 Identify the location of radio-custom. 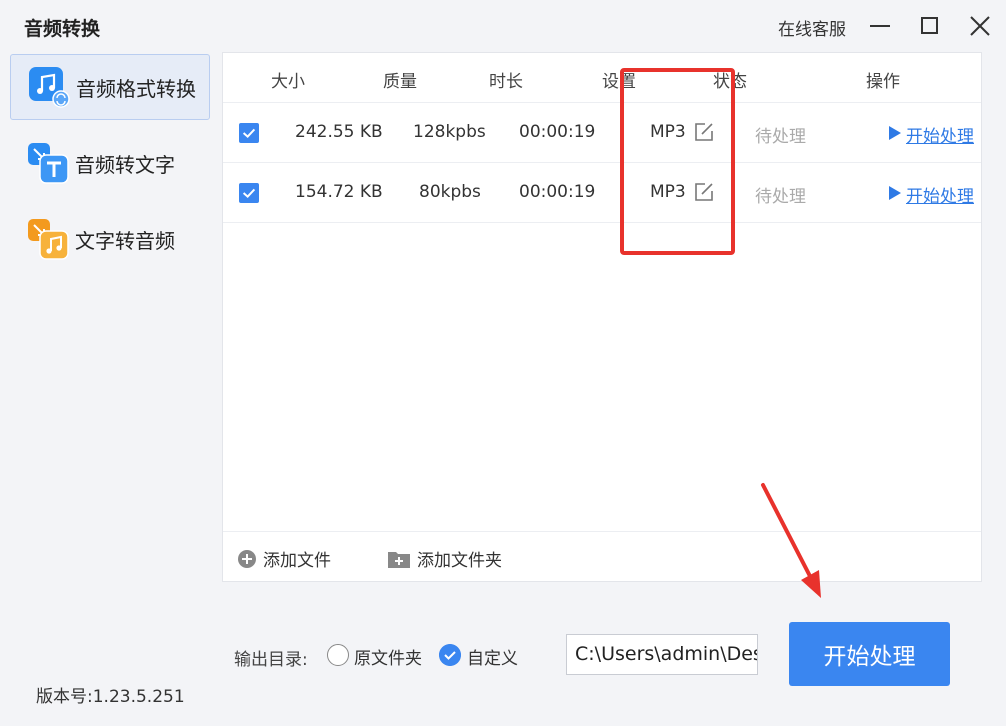
(450, 655).